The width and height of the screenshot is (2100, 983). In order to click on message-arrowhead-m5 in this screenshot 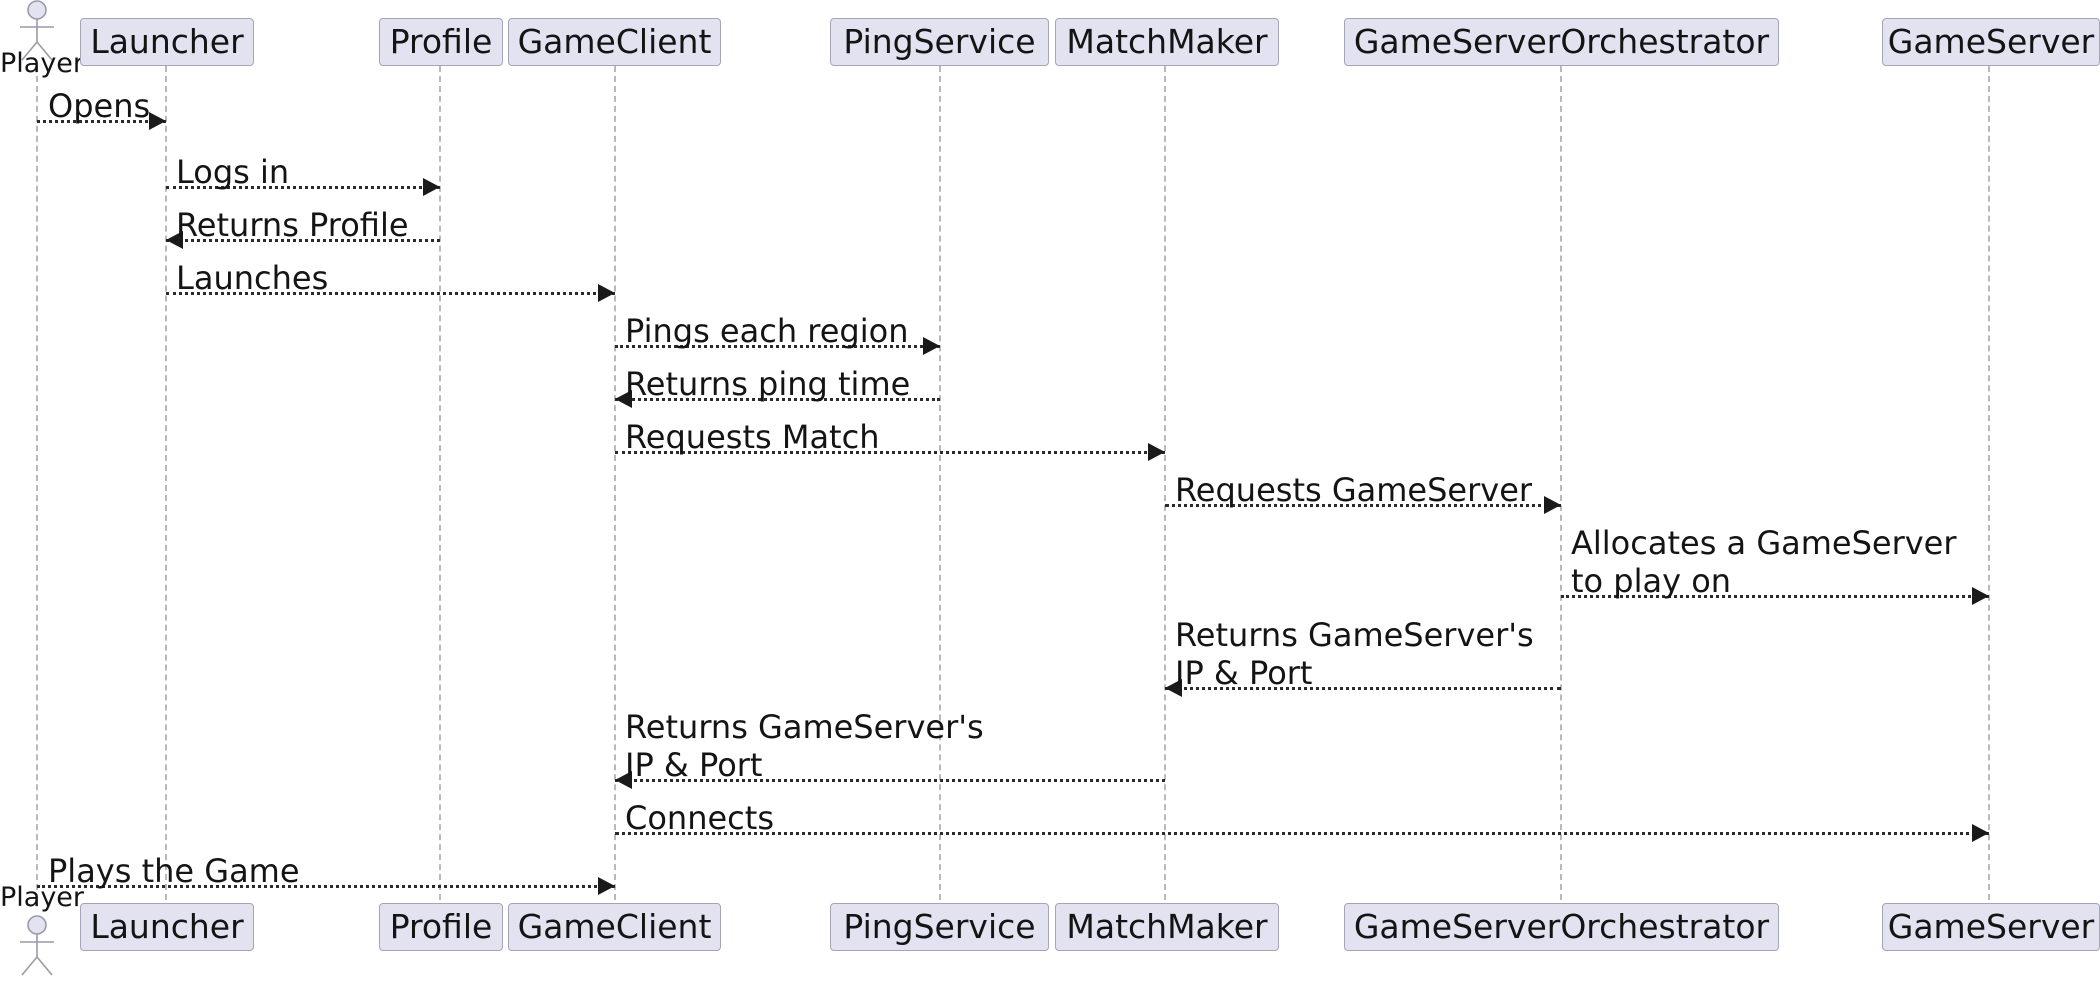, I will do `click(931, 346)`.